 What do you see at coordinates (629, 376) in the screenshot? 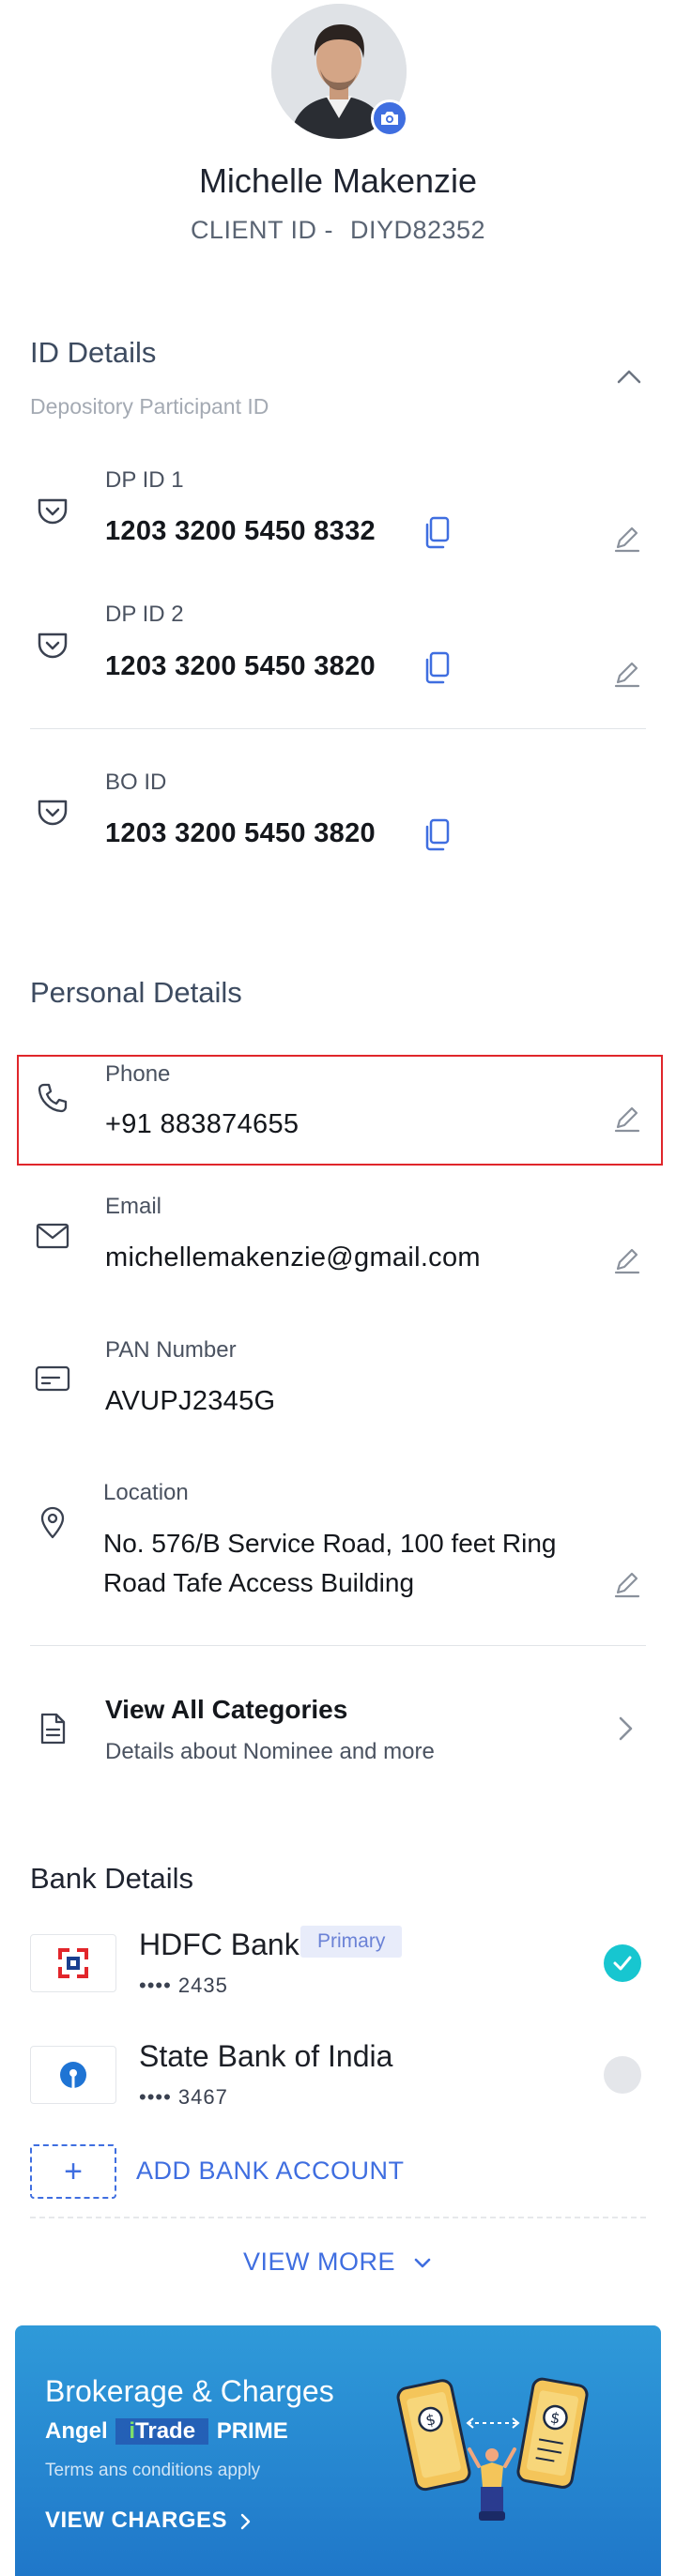
I see `collapse-chevron-icon` at bounding box center [629, 376].